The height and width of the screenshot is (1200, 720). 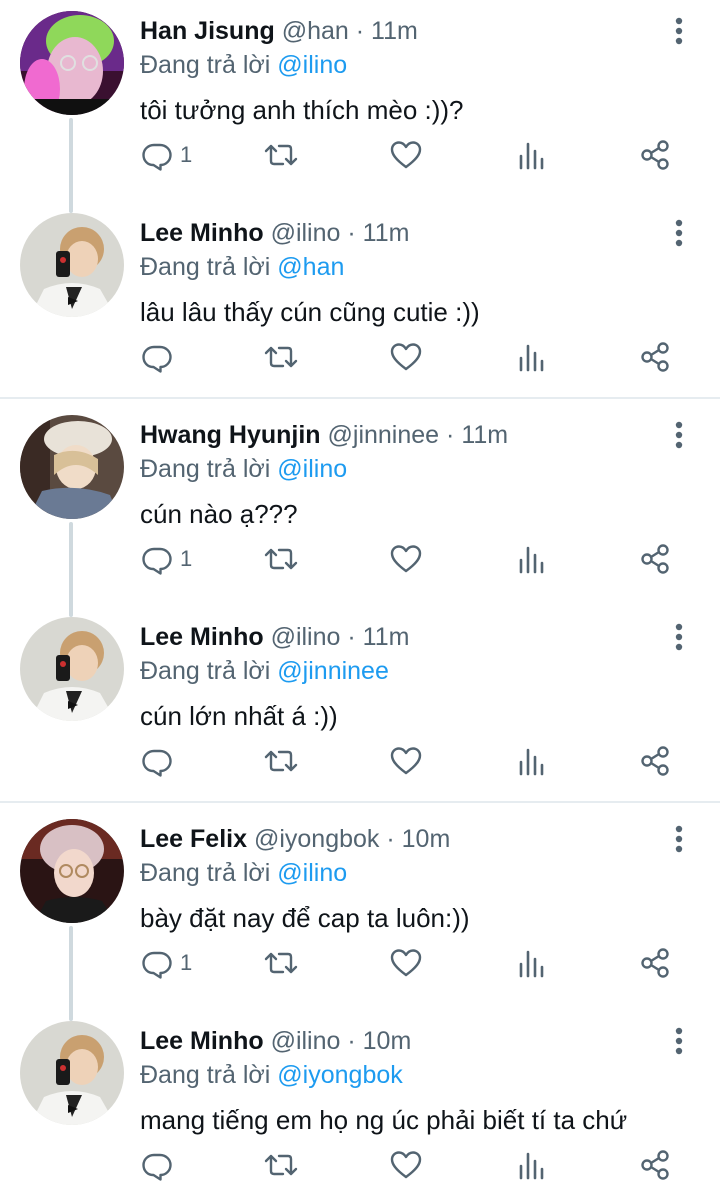 I want to click on action-bar, so click(x=360, y=357).